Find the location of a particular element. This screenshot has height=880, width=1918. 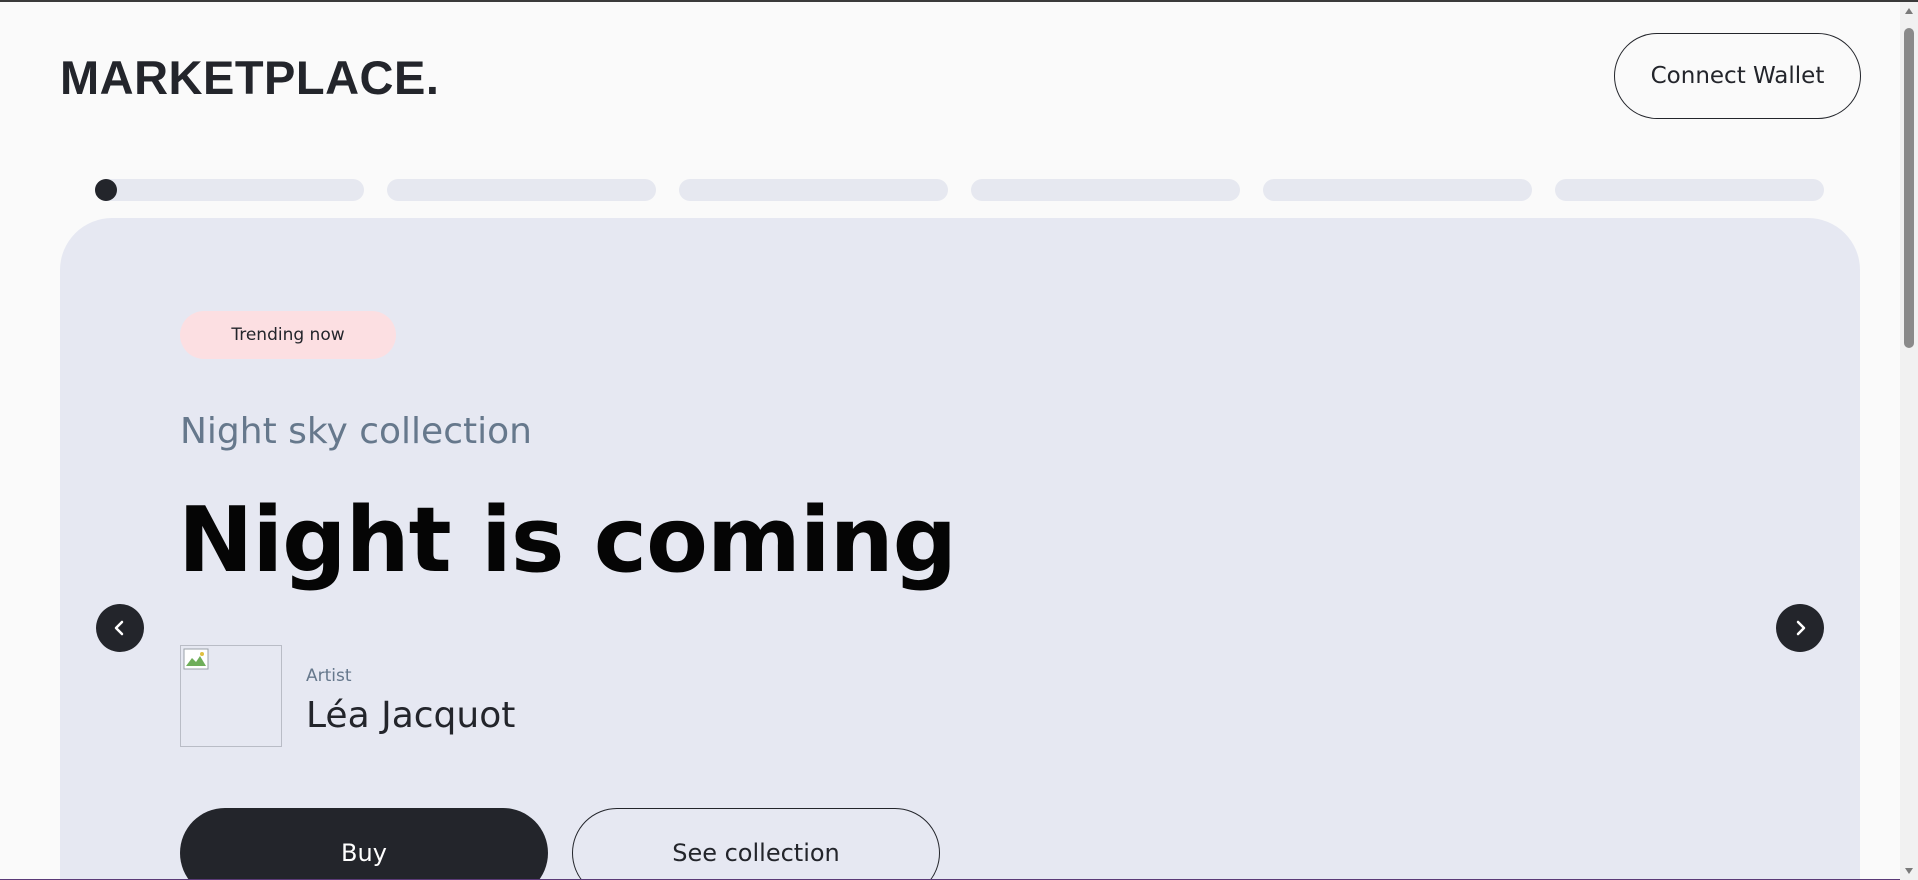

chevron-right-icon is located at coordinates (1801, 628).